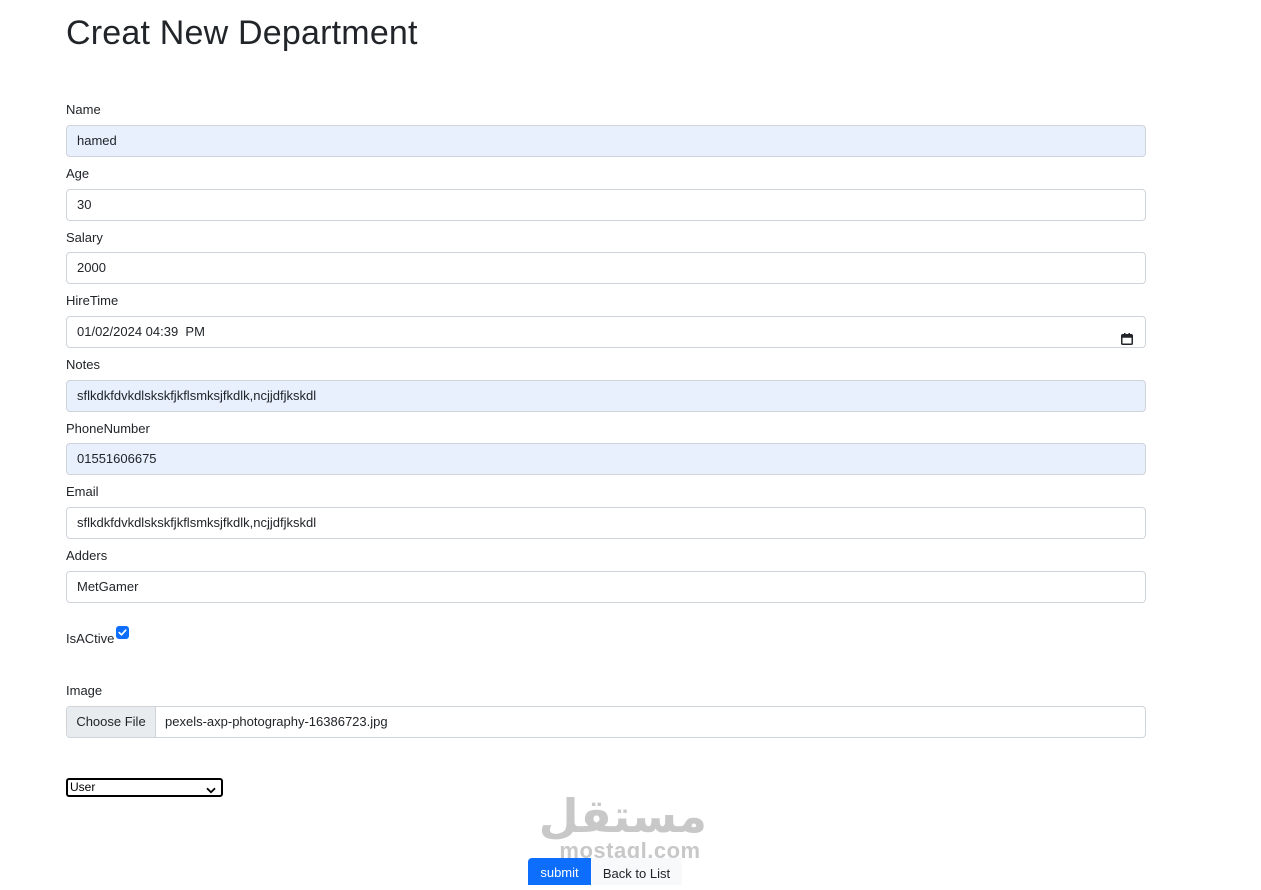 The image size is (1261, 890). I want to click on hiretime-label: HireTime, so click(92, 300).